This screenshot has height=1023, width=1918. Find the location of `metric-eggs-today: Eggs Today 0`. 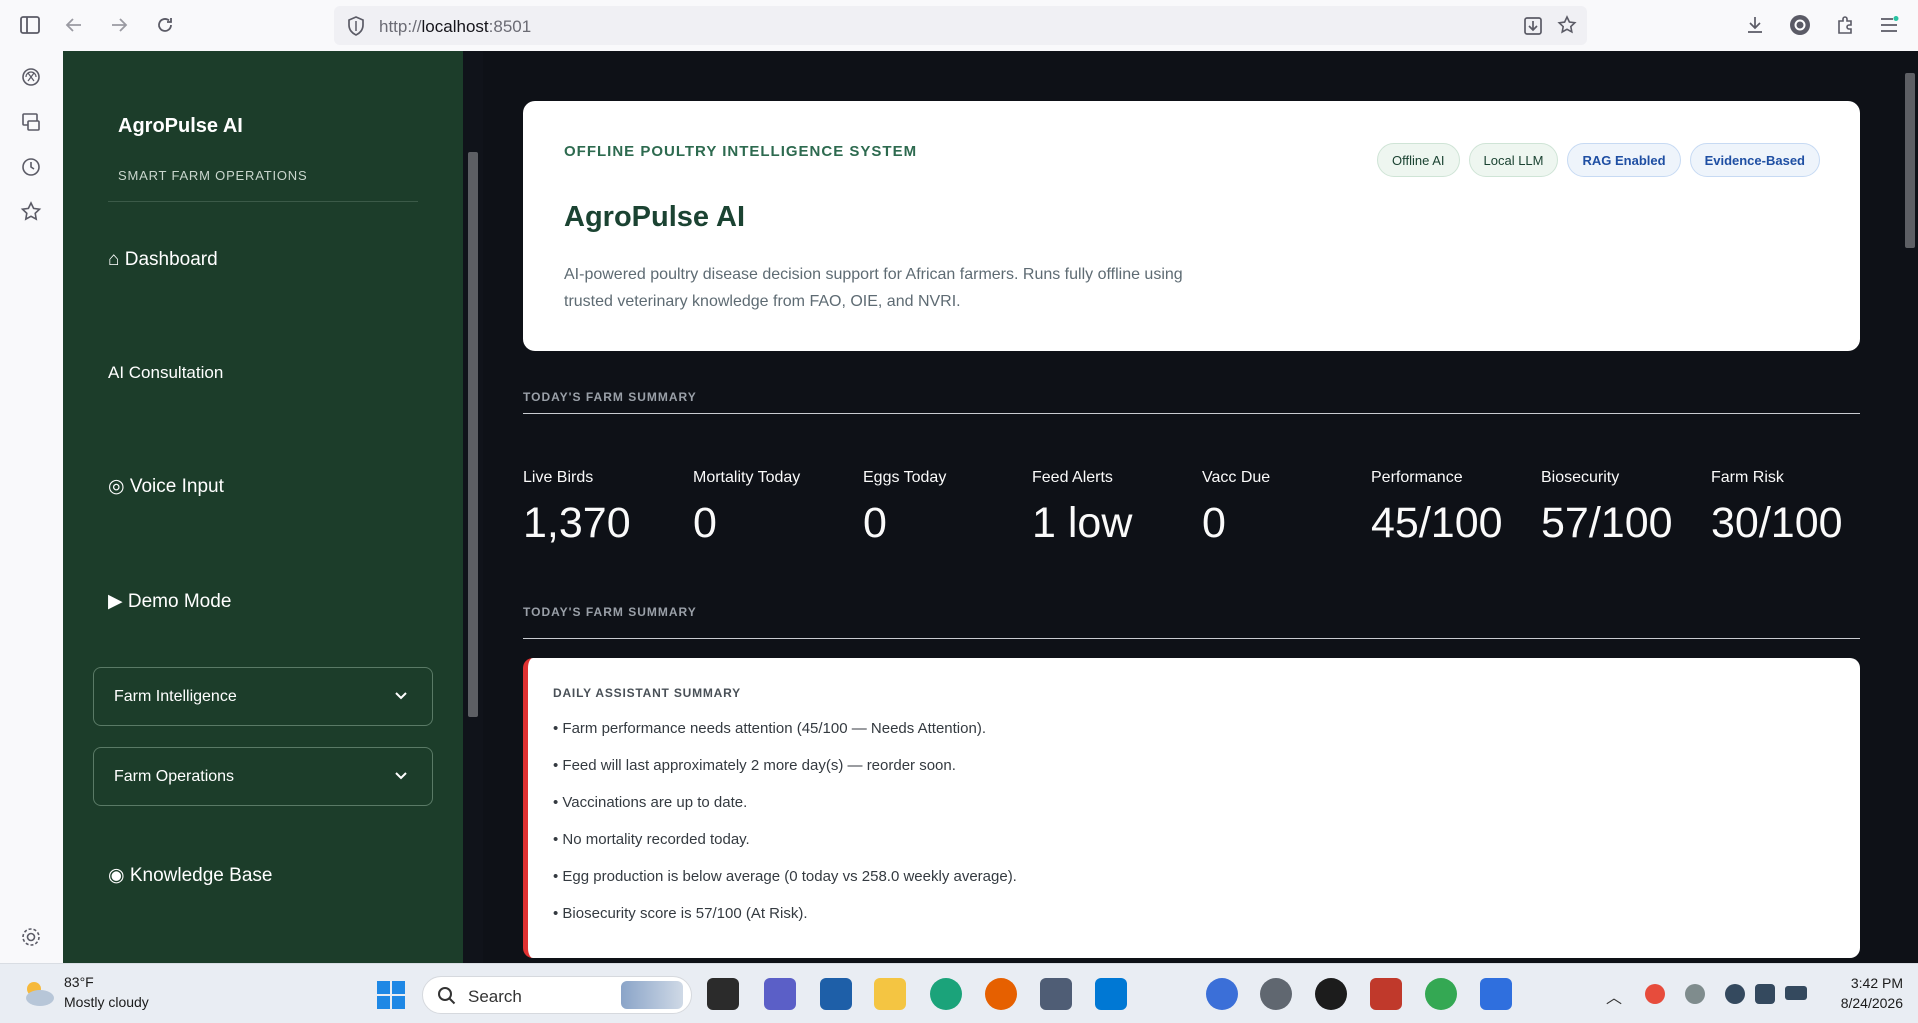

metric-eggs-today: Eggs Today 0 is located at coordinates (904, 508).